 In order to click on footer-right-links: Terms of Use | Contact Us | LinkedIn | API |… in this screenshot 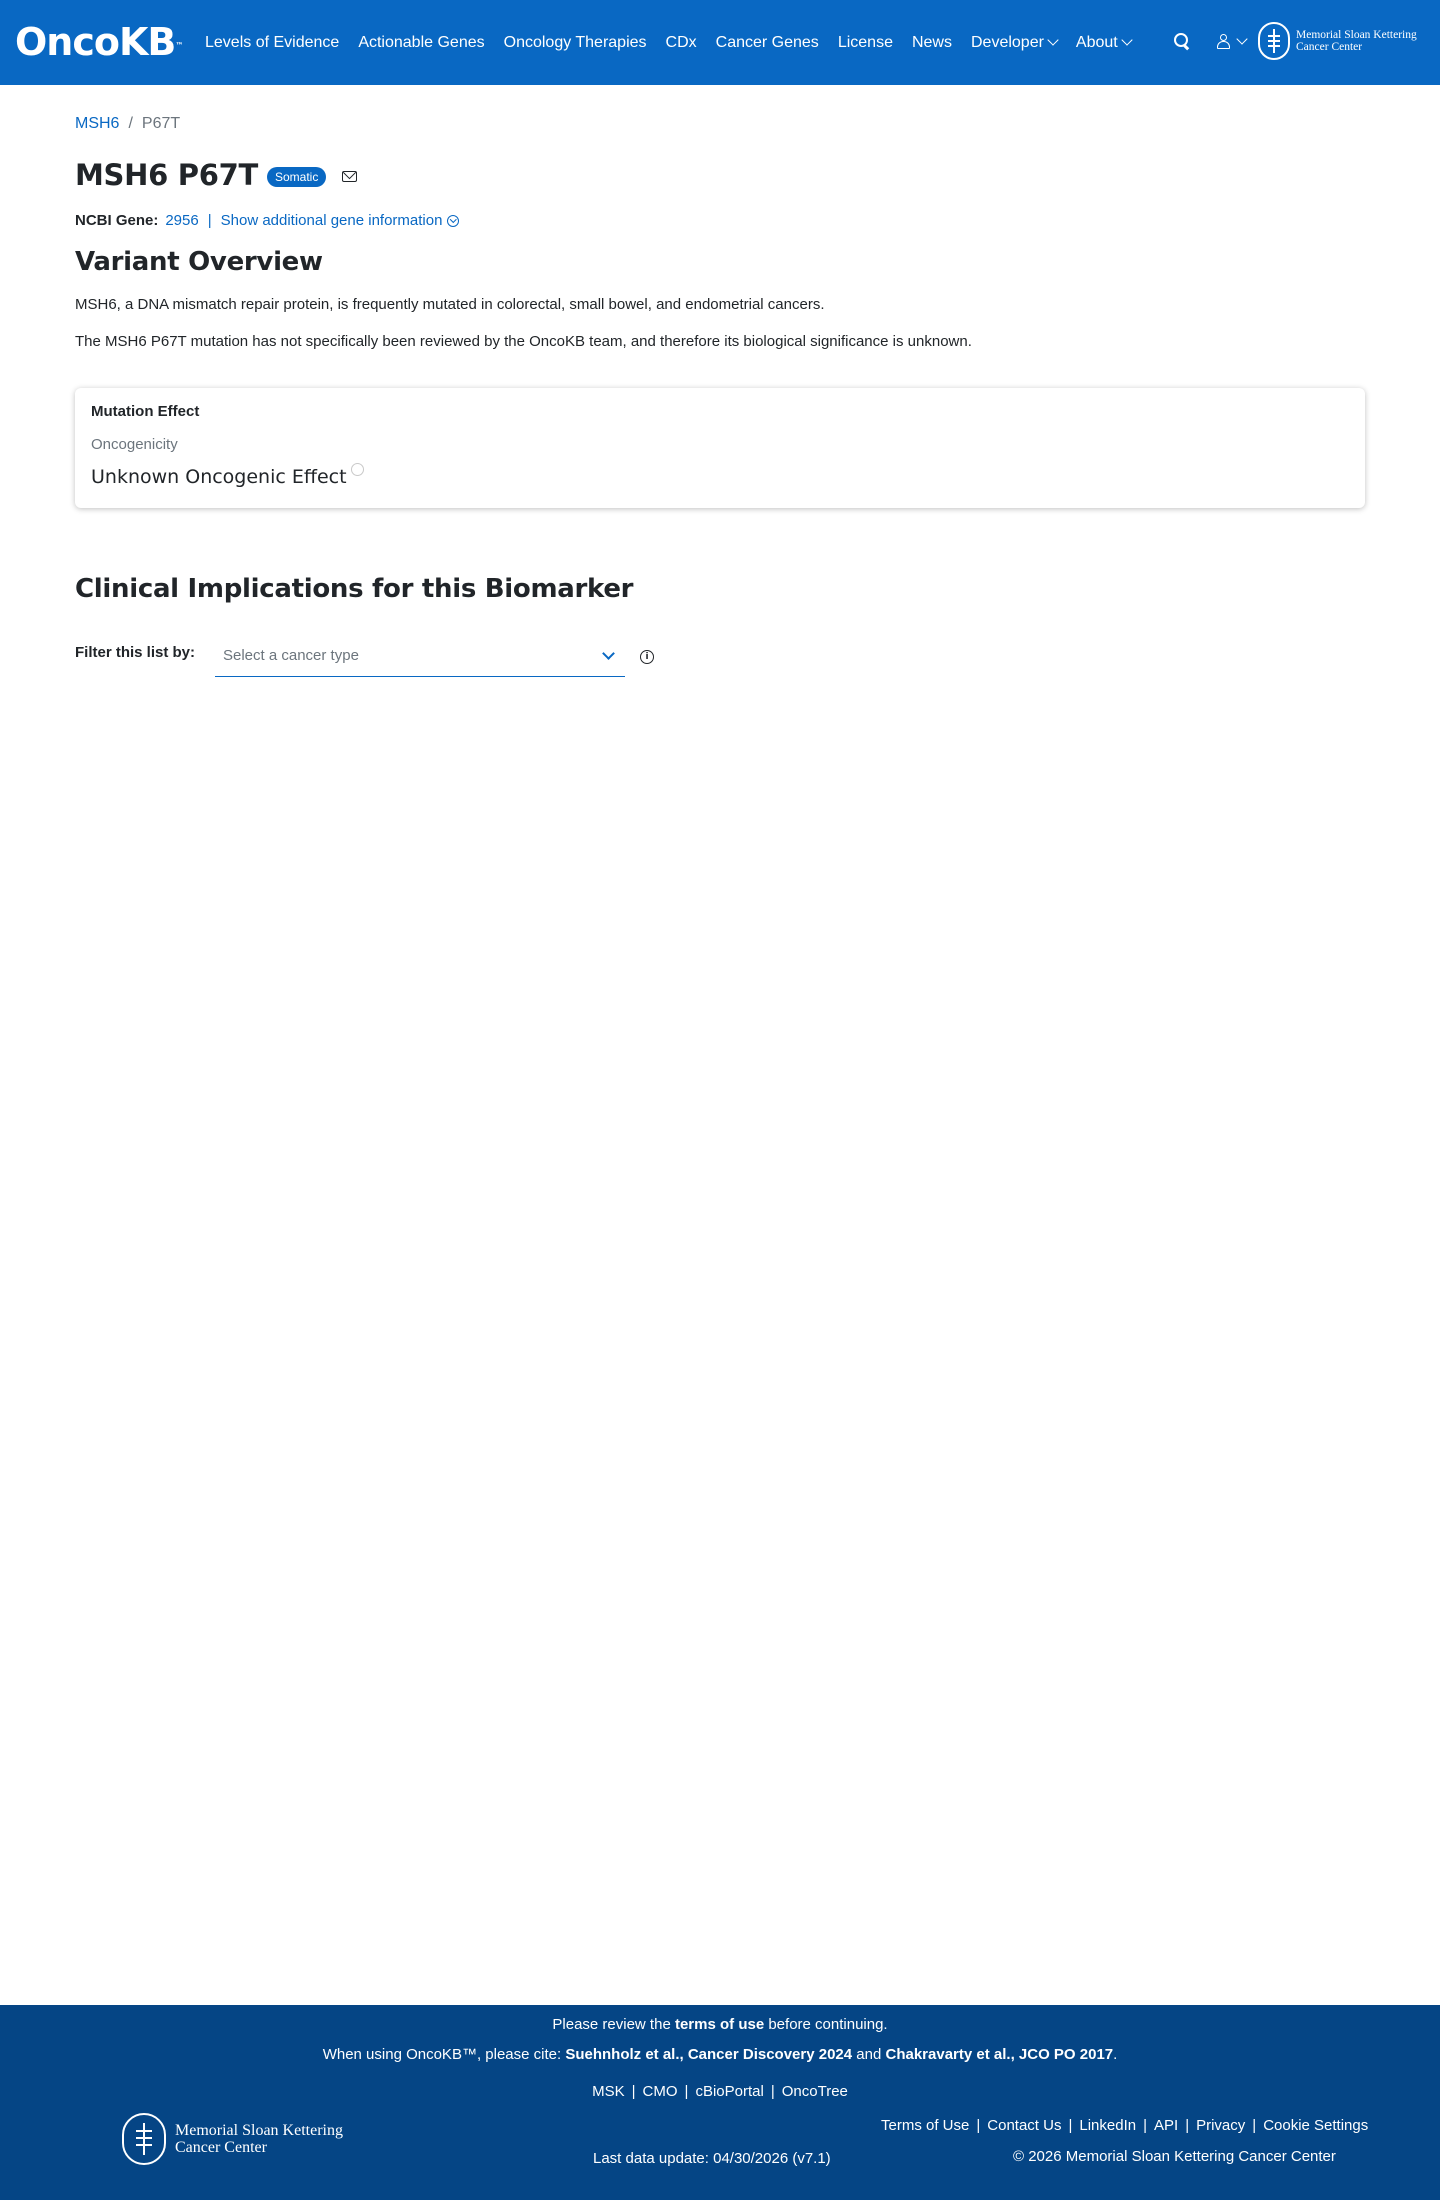, I will do `click(1125, 2125)`.